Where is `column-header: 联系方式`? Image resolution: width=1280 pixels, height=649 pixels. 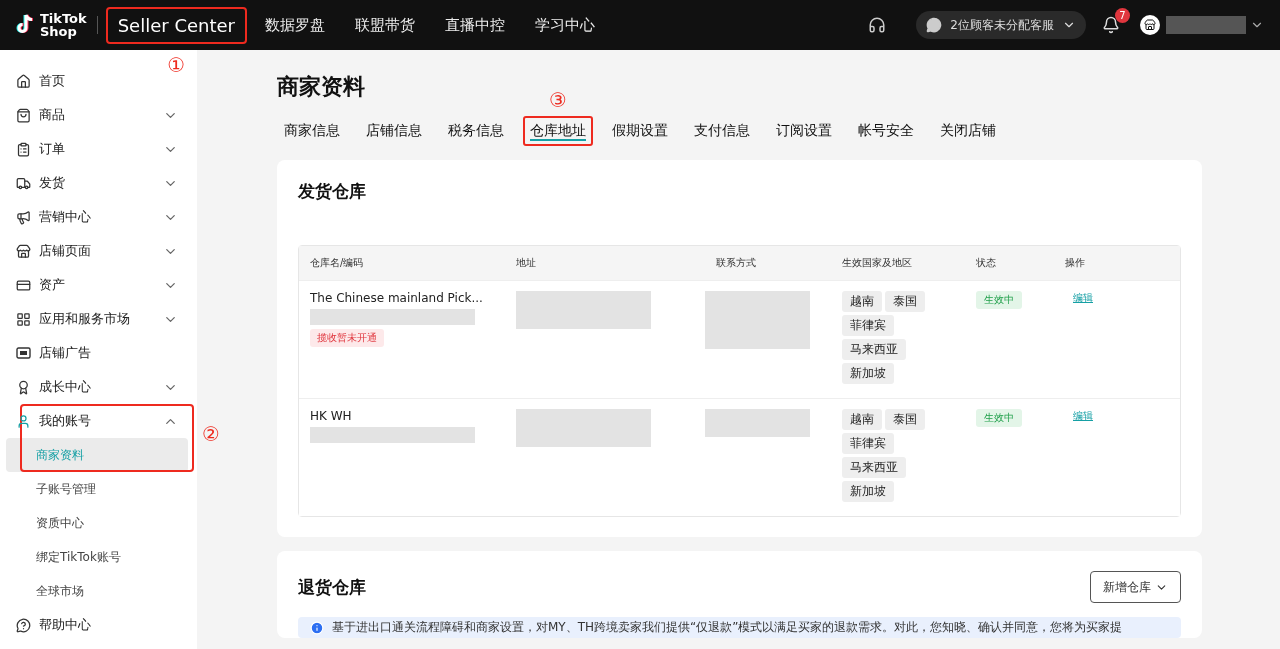
column-header: 联系方式 is located at coordinates (736, 263).